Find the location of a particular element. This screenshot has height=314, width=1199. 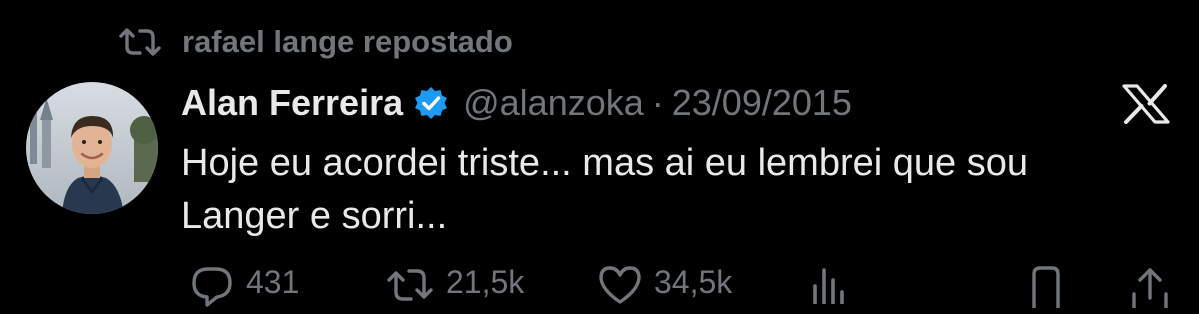

bookmark-button is located at coordinates (1046, 286).